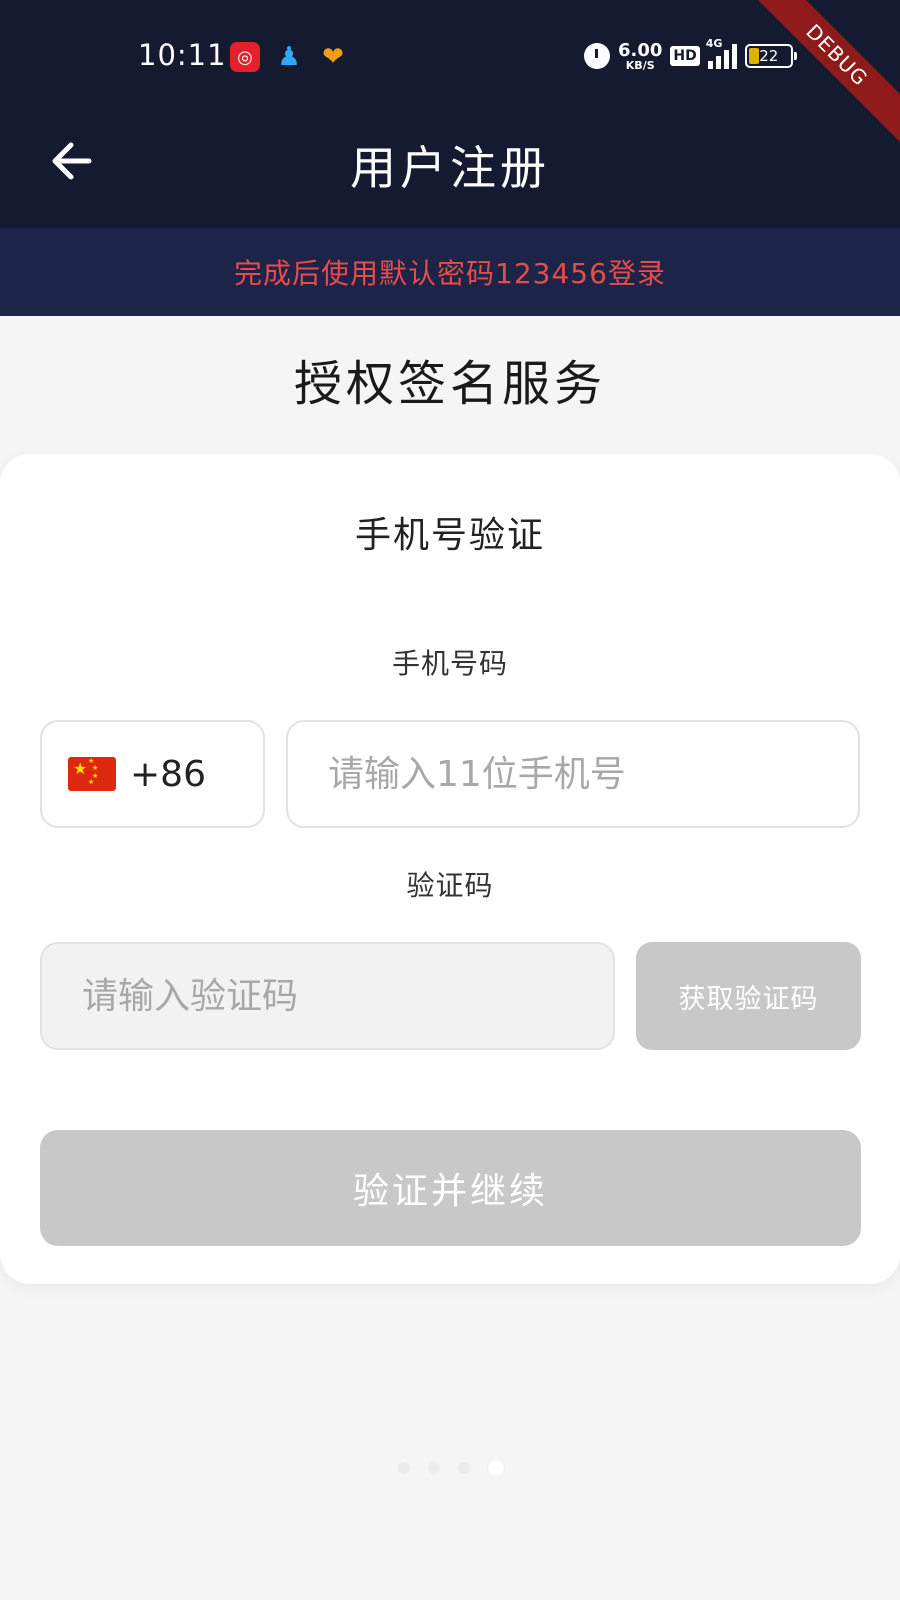 This screenshot has width=900, height=1600. I want to click on network-speed: 6.00 KB/S, so click(640, 55).